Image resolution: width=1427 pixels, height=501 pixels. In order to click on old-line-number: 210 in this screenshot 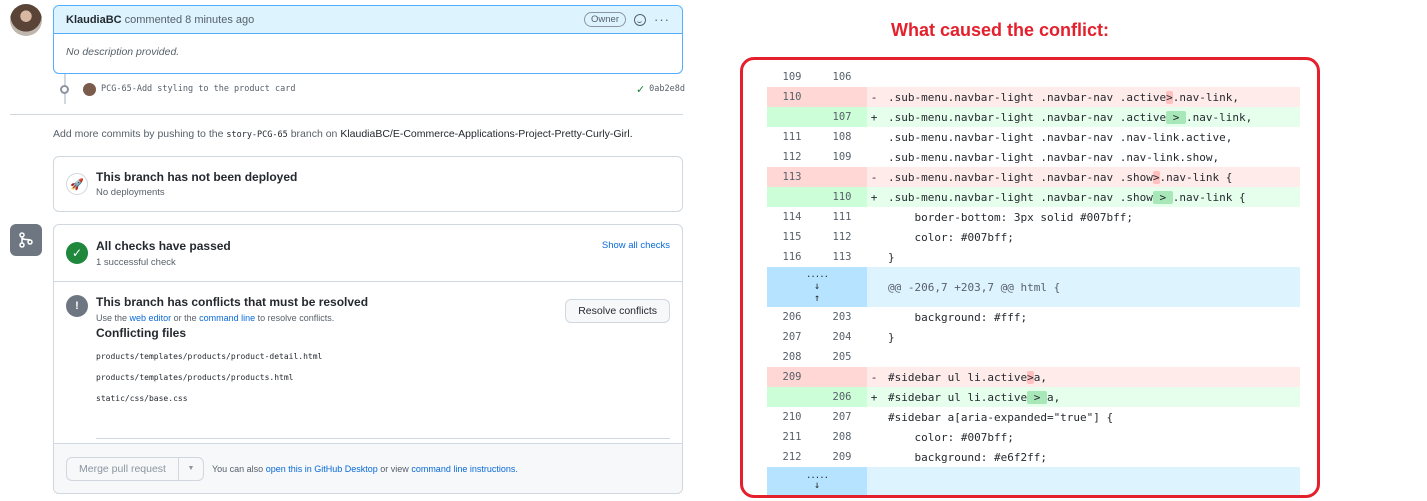, I will do `click(792, 417)`.